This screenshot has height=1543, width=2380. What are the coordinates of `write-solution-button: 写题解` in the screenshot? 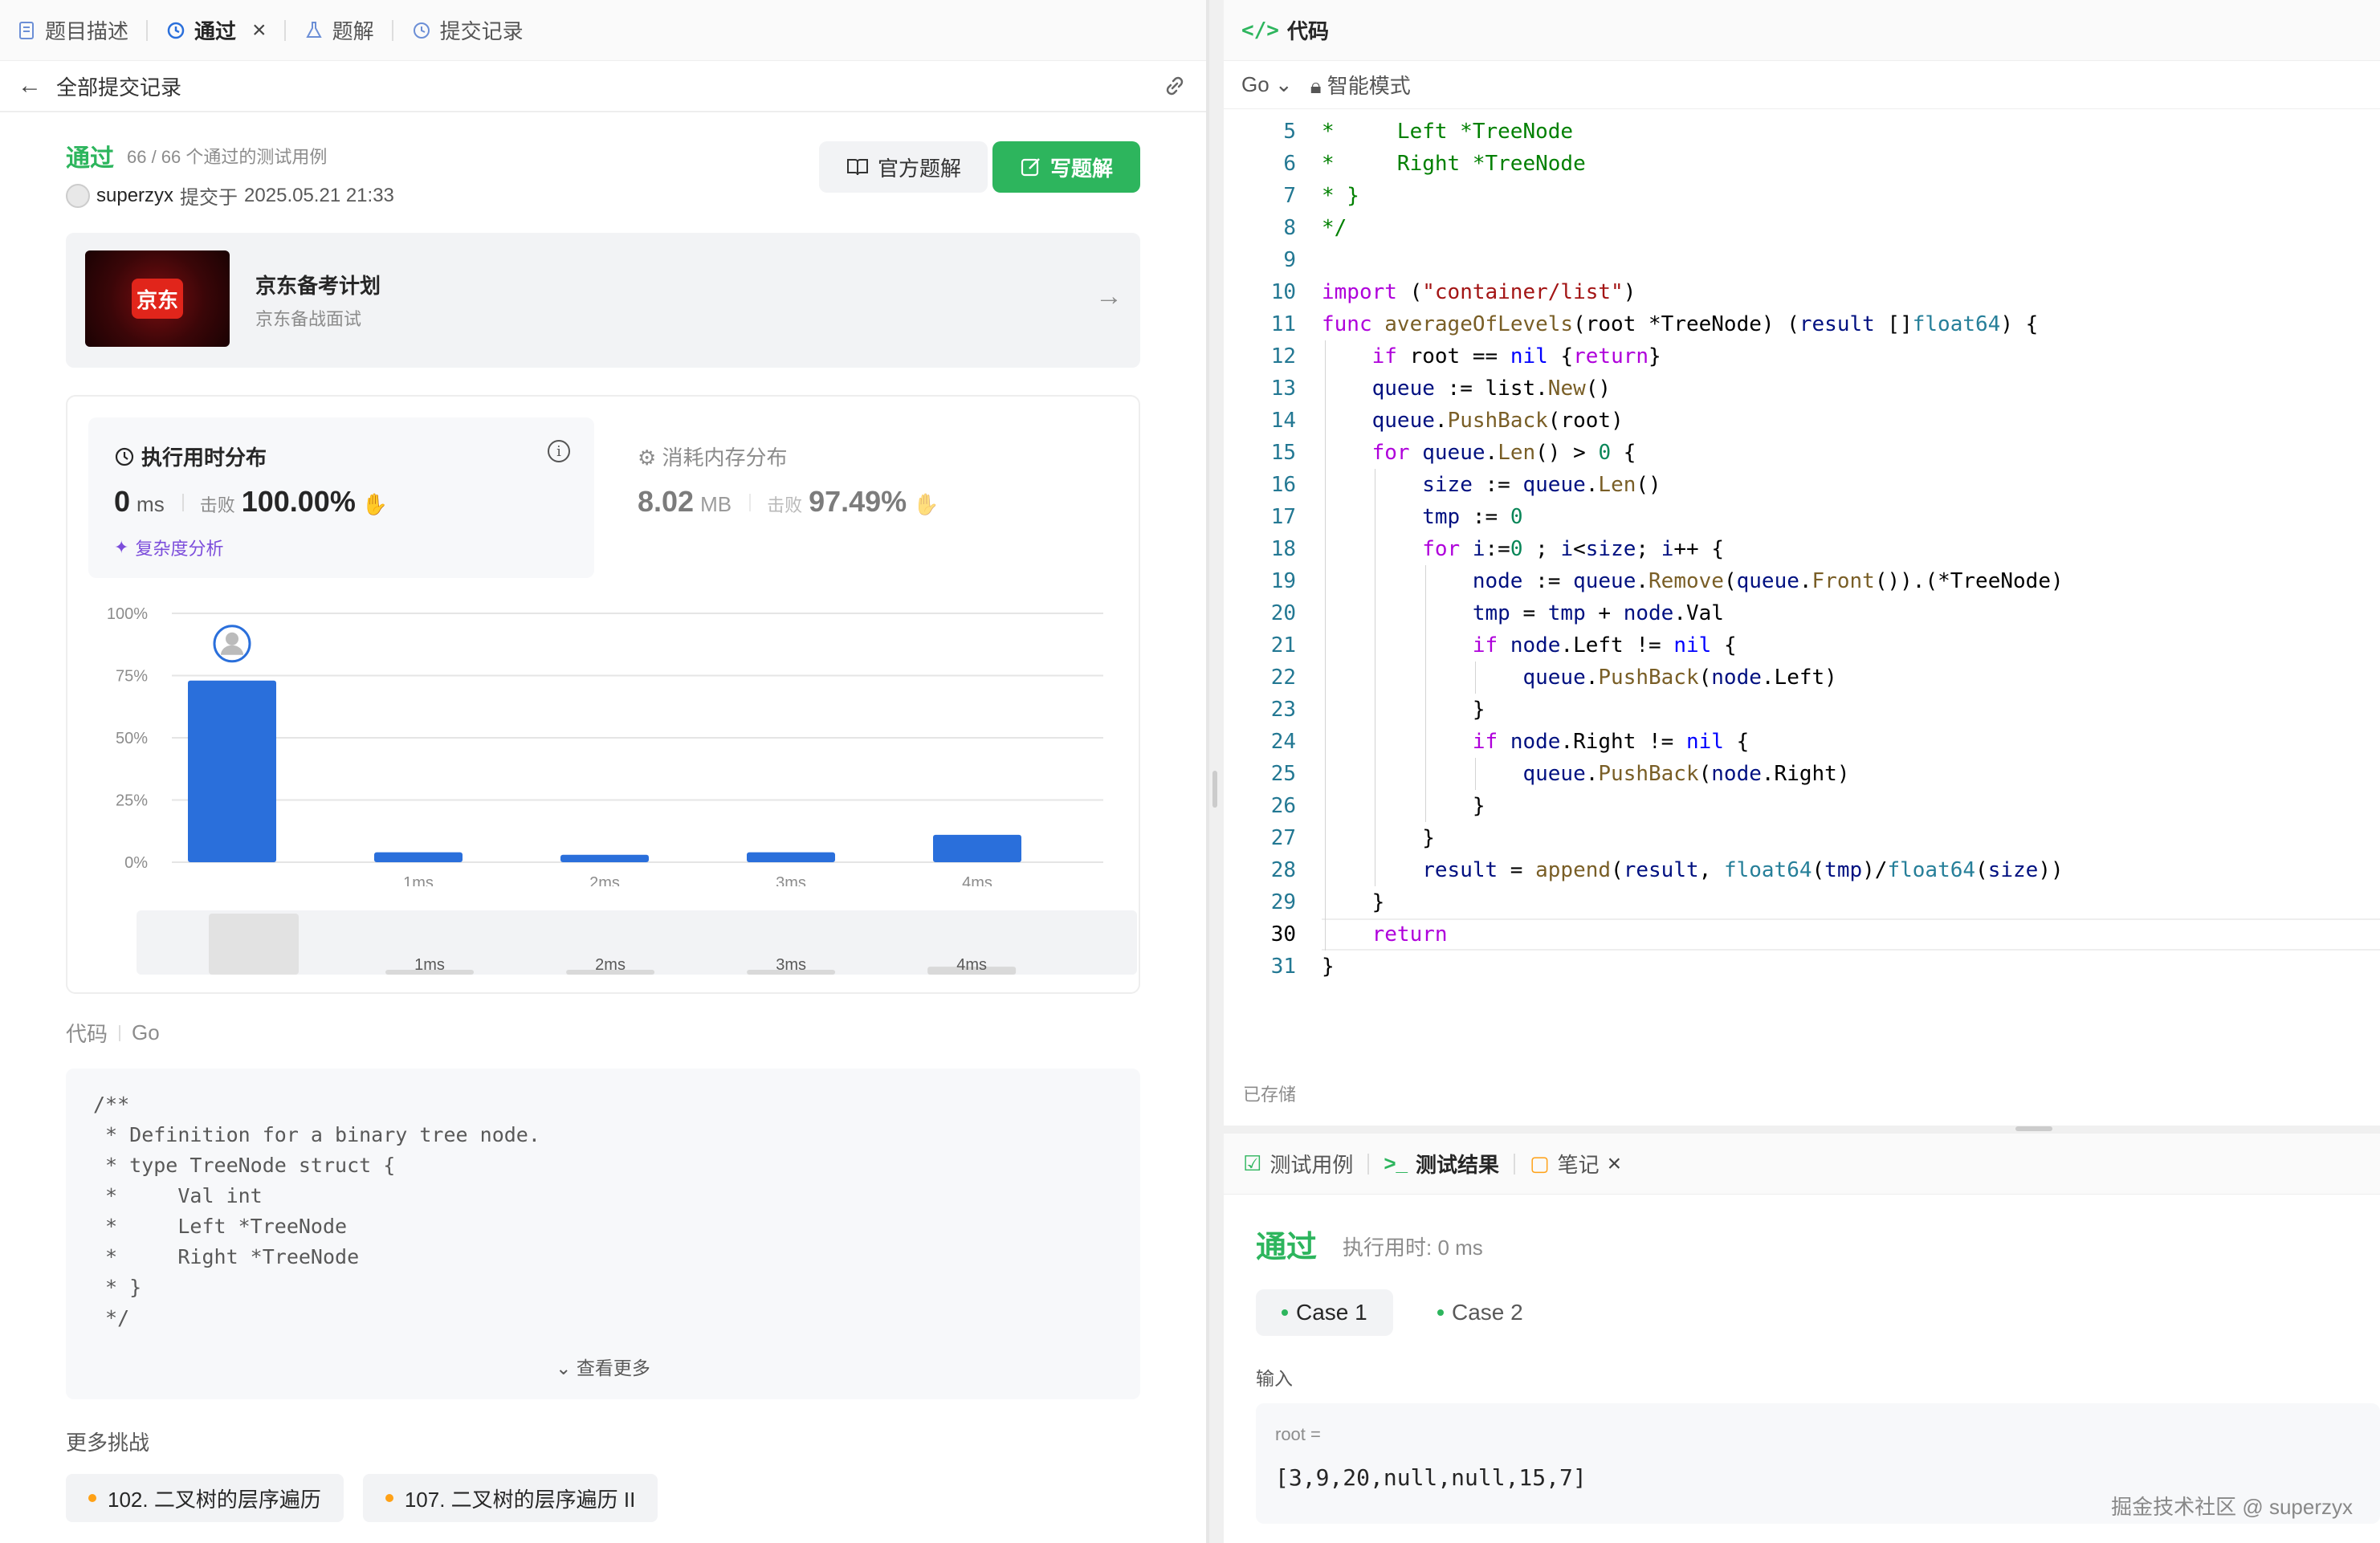 It's located at (1066, 167).